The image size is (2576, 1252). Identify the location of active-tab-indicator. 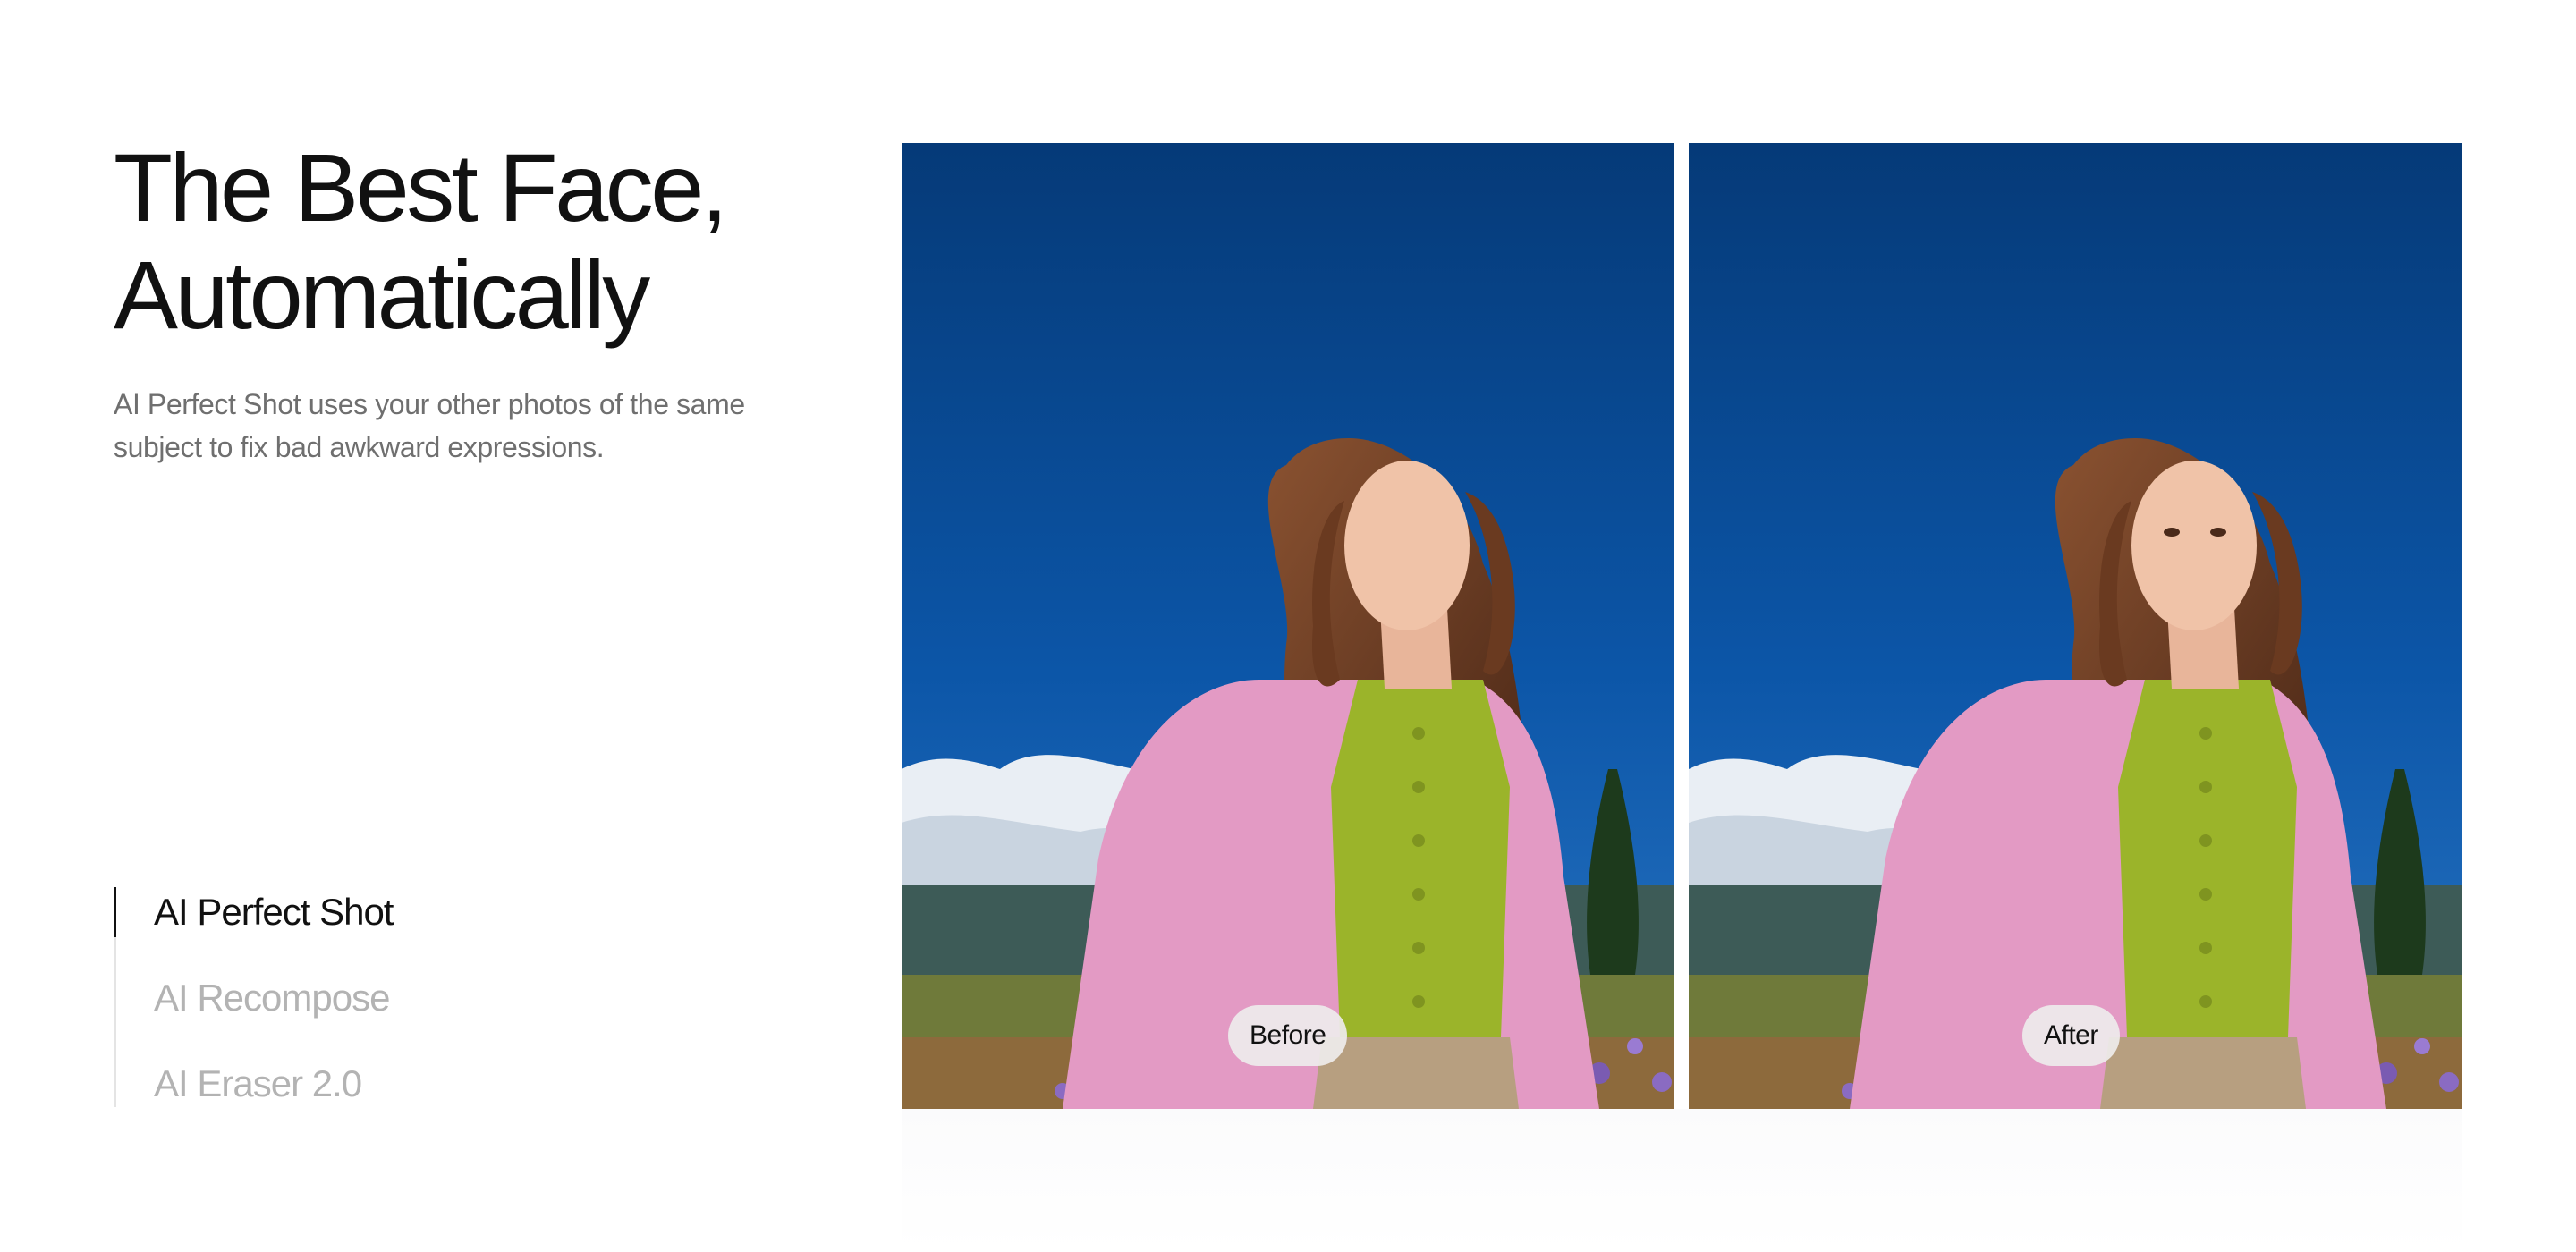
(115, 912).